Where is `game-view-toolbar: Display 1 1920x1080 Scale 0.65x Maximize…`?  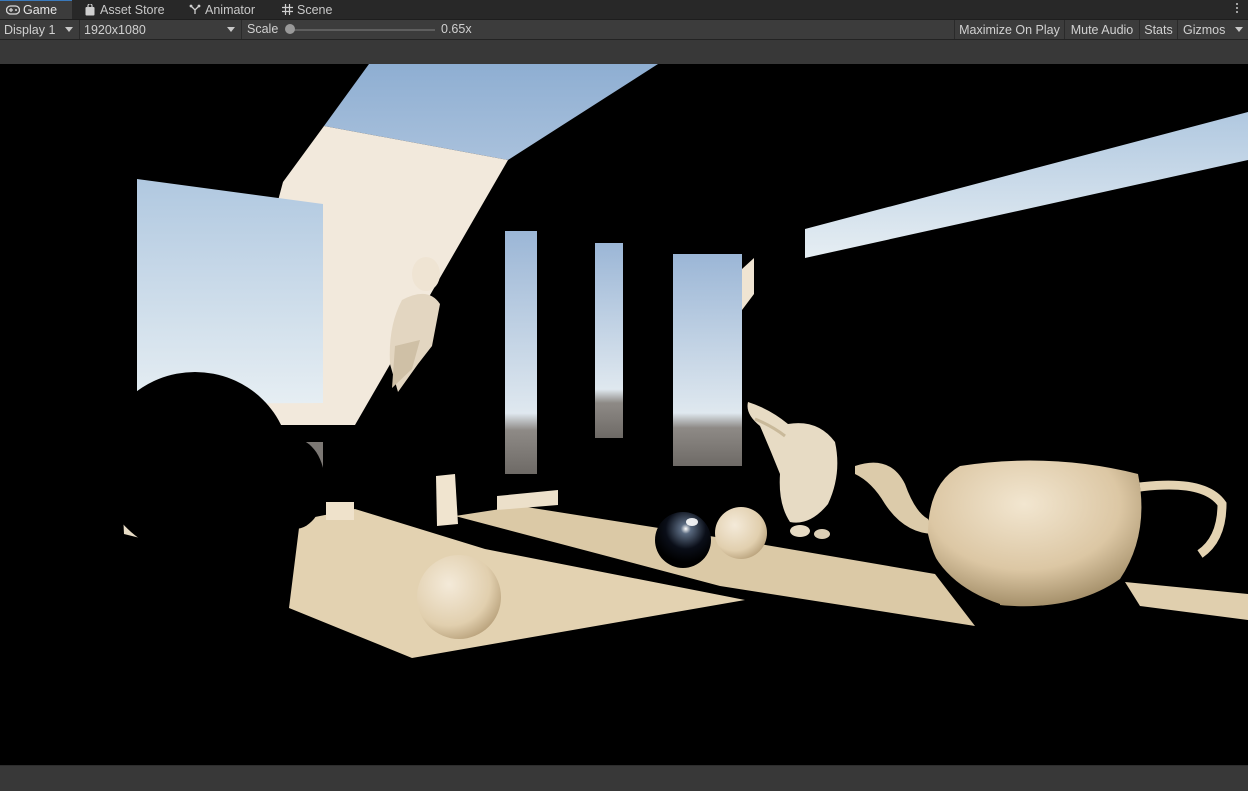
game-view-toolbar: Display 1 1920x1080 Scale 0.65x Maximize… is located at coordinates (624, 30).